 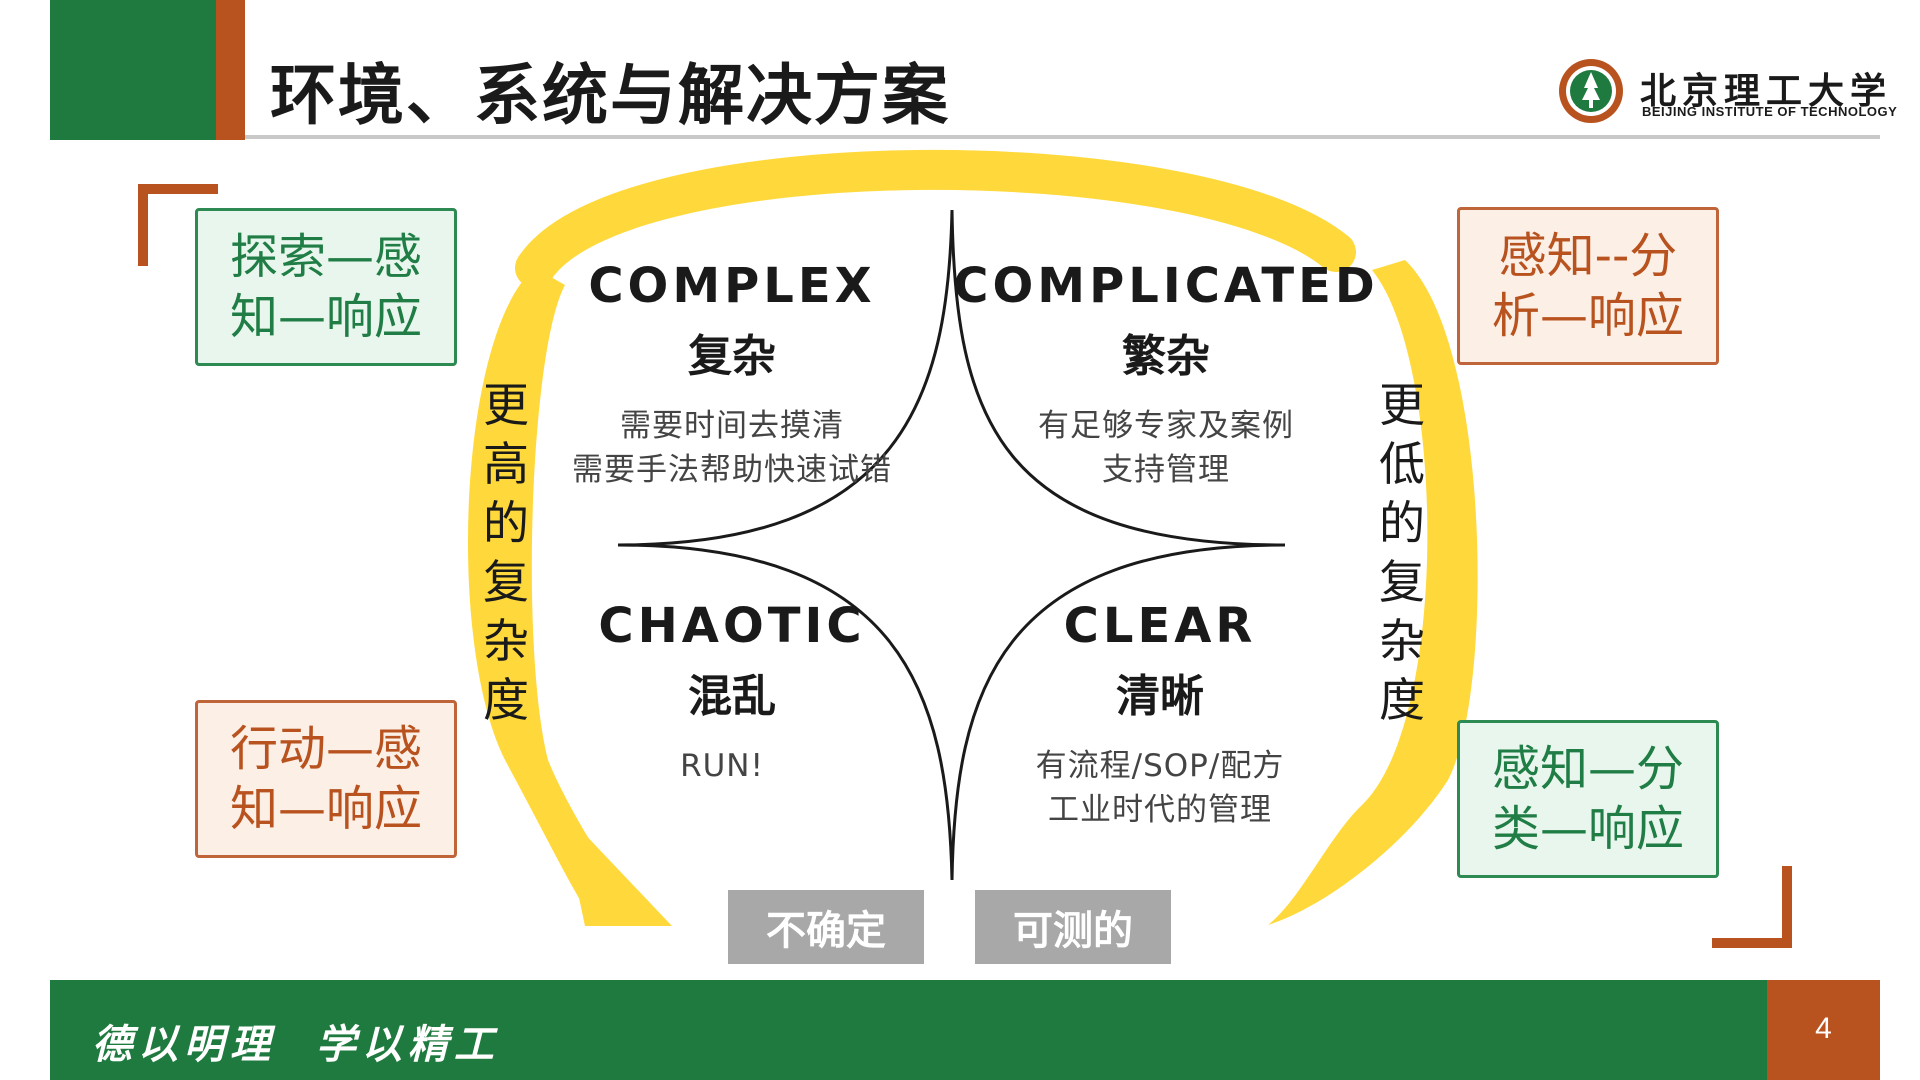 What do you see at coordinates (296, 1044) in the screenshot?
I see `university-motto: 德以明理 学以精工` at bounding box center [296, 1044].